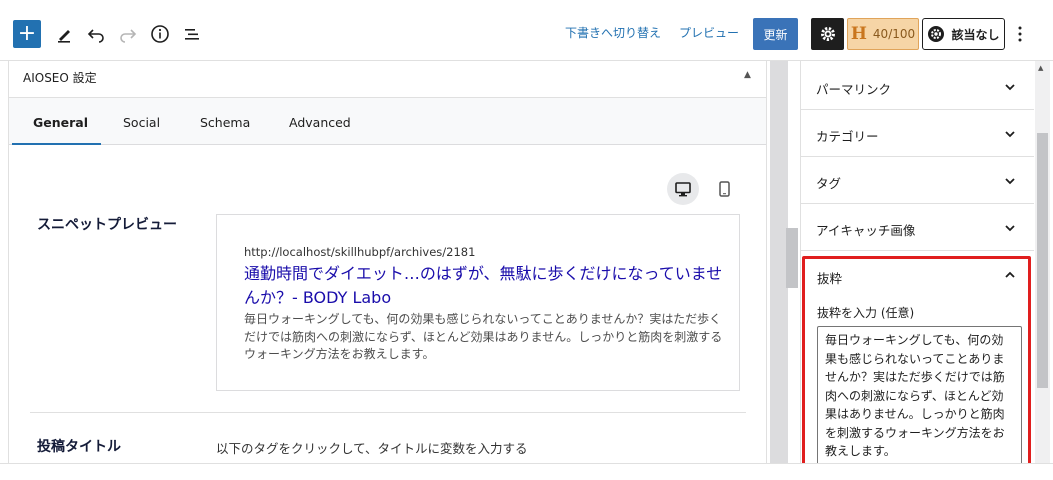 The image size is (1053, 480). I want to click on redo-icon, so click(128, 34).